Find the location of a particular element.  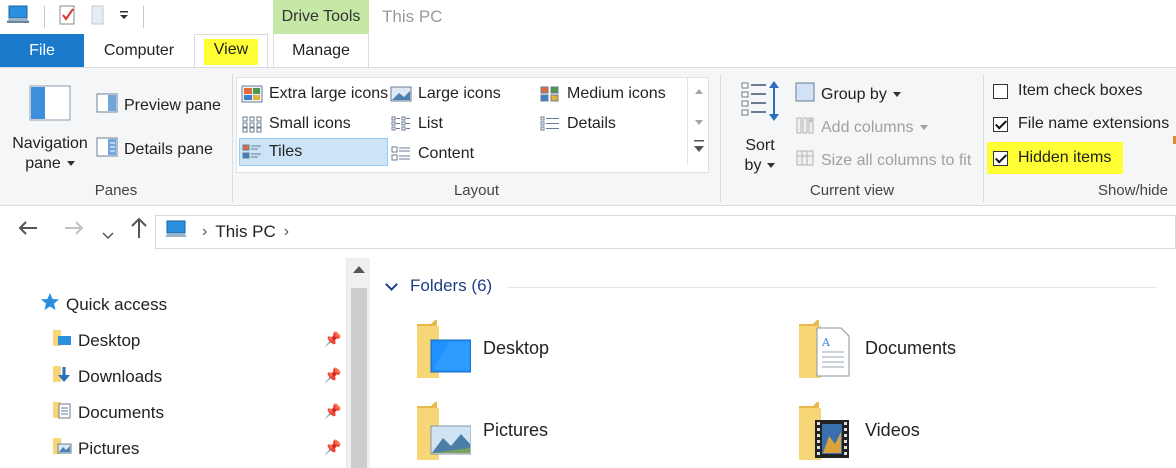

section-divider is located at coordinates (832, 287).